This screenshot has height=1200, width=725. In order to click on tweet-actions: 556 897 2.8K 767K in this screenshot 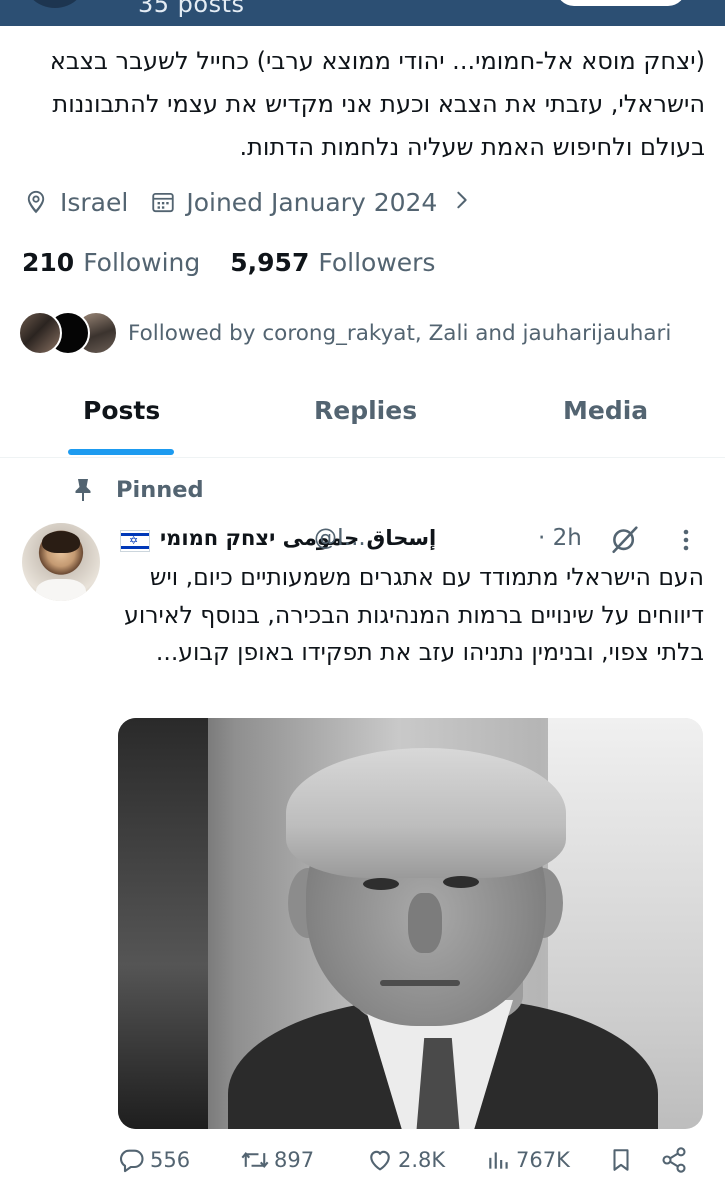, I will do `click(410, 1163)`.